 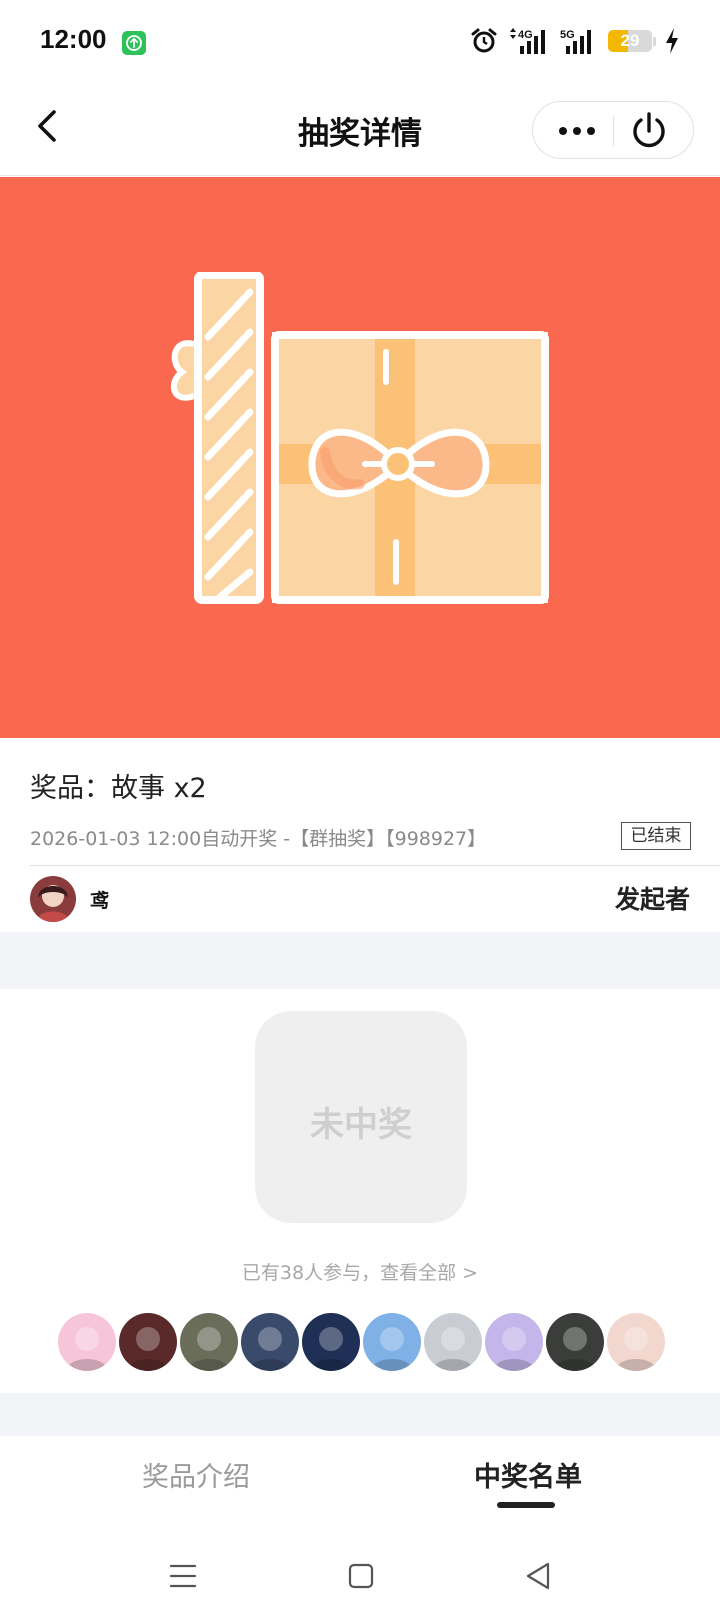 What do you see at coordinates (360, 1271) in the screenshot?
I see `view-all-participants-link: 已有38人参与，查看全部 >` at bounding box center [360, 1271].